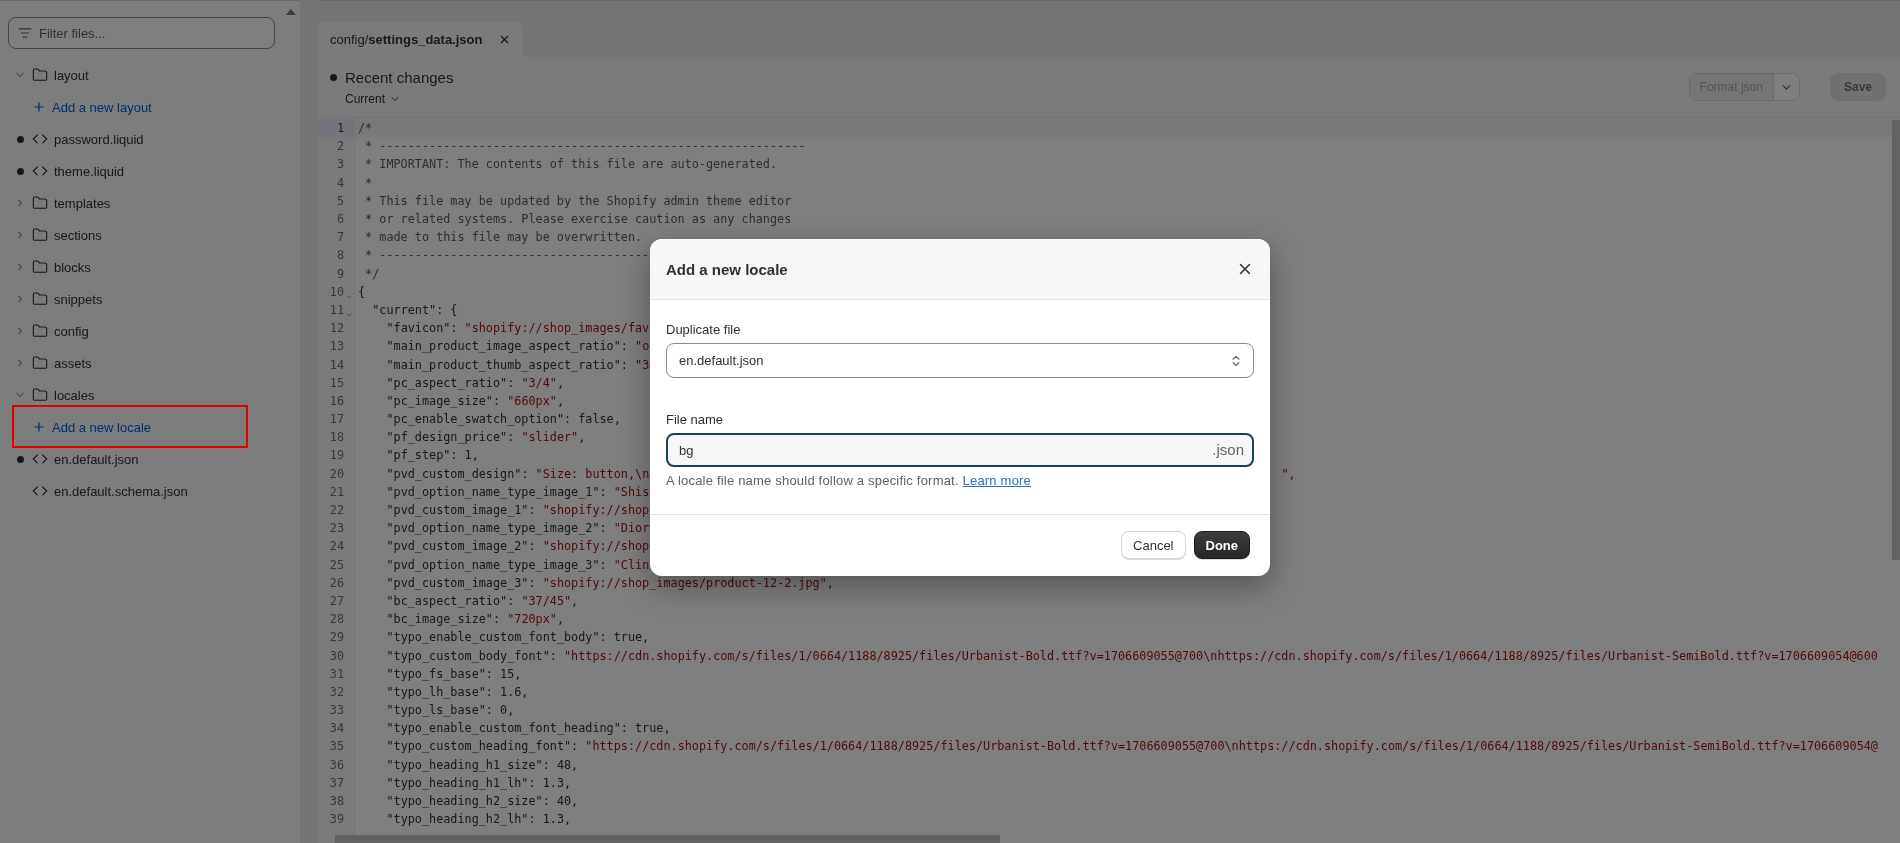  What do you see at coordinates (333, 77) in the screenshot?
I see `status-dot-icon` at bounding box center [333, 77].